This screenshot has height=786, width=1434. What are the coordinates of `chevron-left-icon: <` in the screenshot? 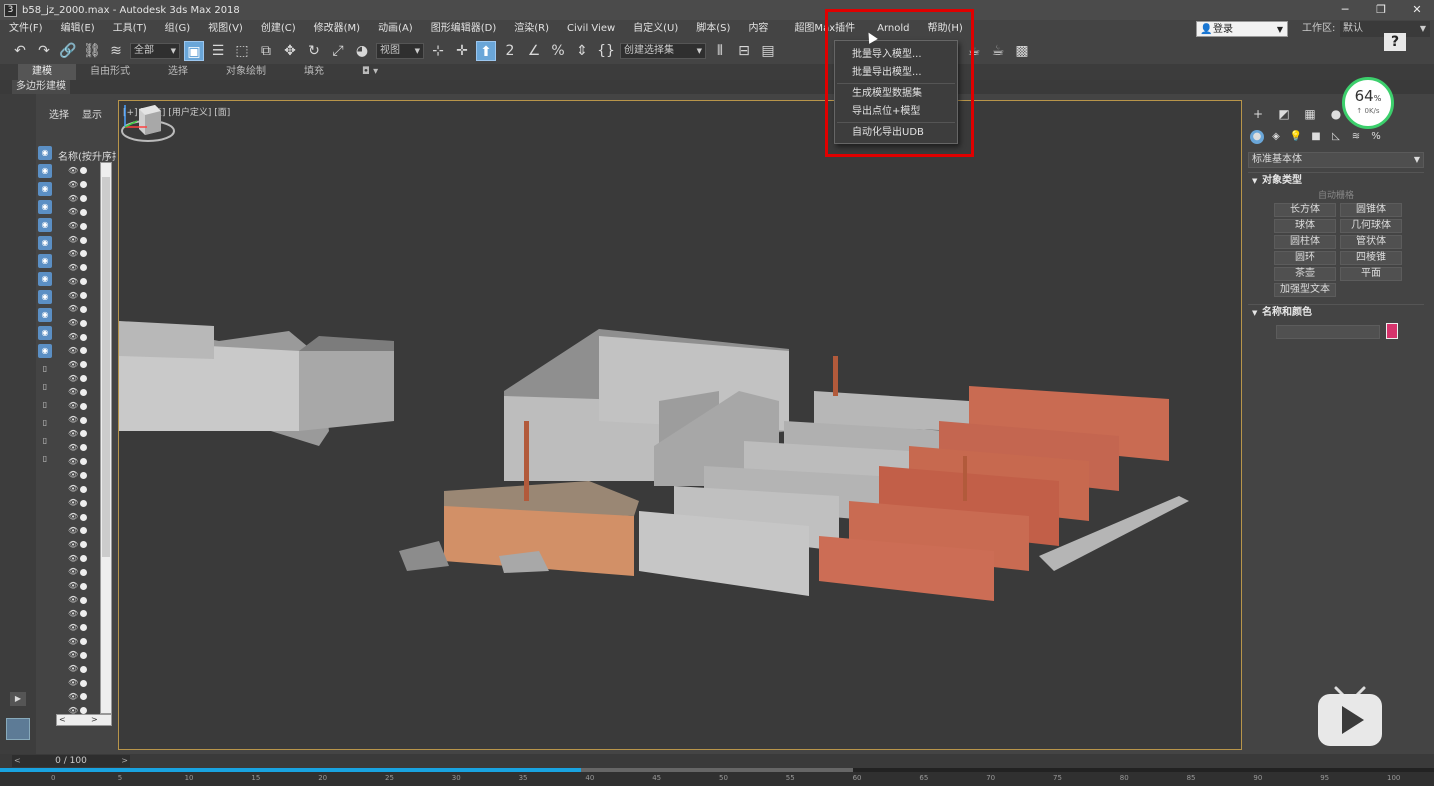 It's located at (62, 720).